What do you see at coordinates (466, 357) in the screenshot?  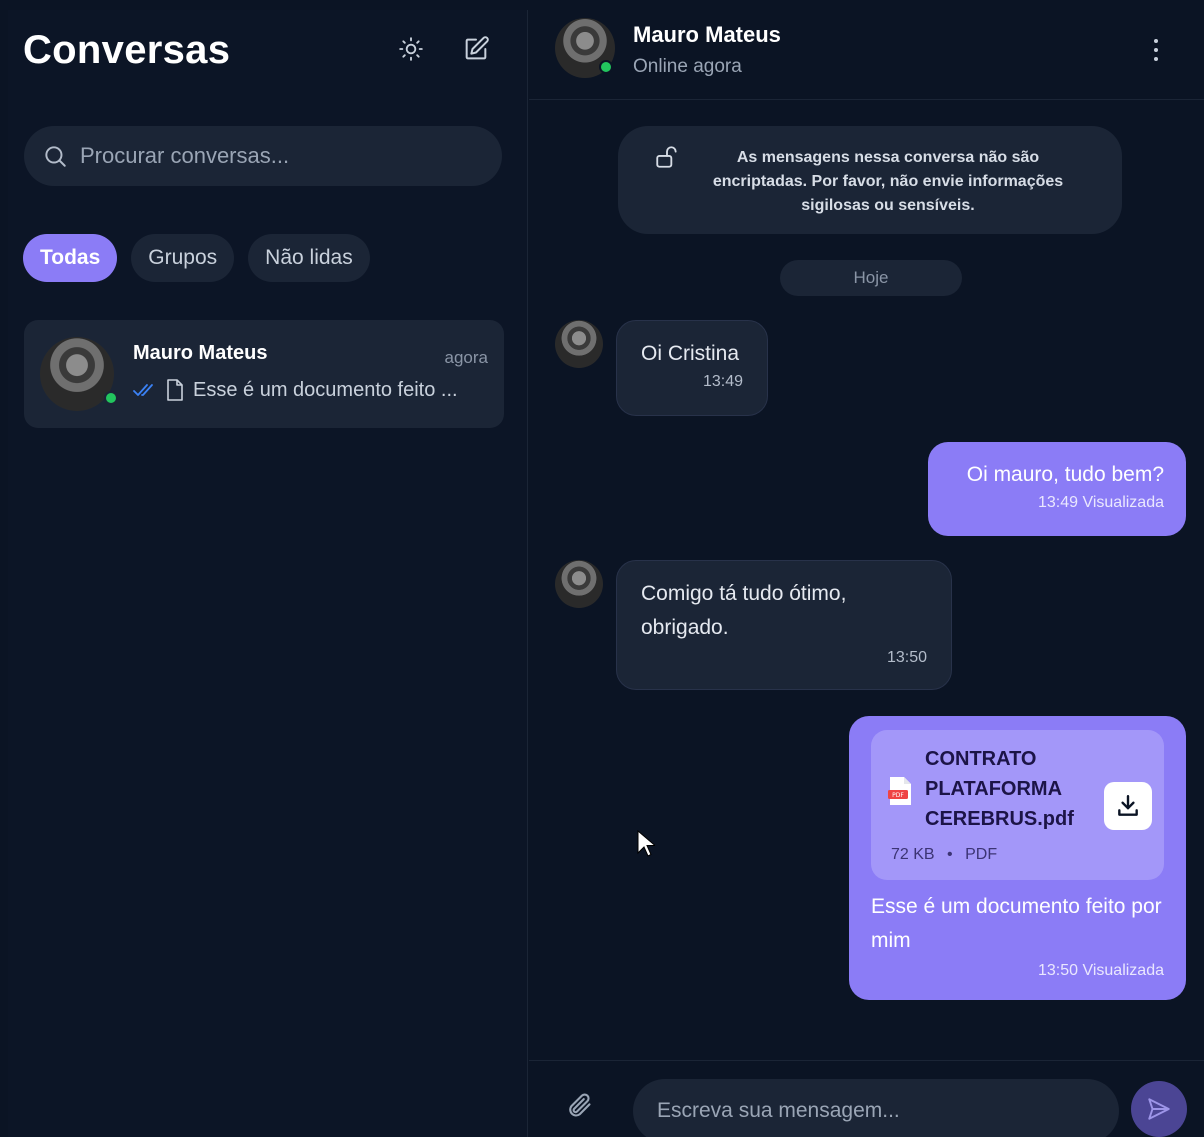 I see `conversation-time: agora` at bounding box center [466, 357].